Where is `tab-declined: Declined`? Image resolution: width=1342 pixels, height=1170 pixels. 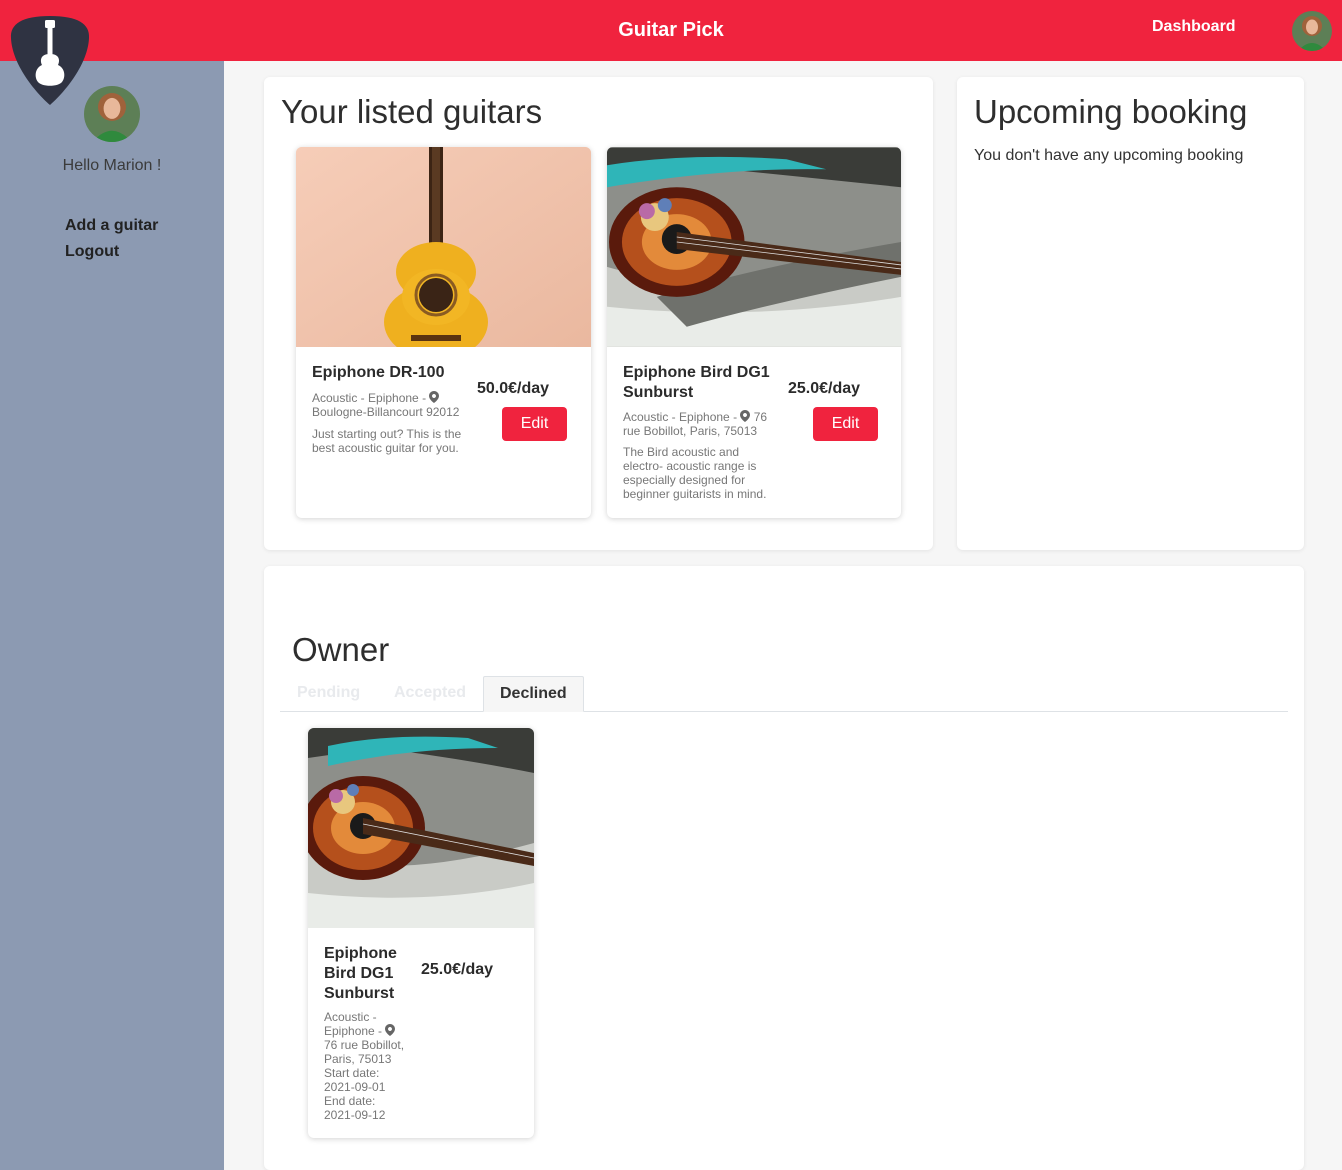
tab-declined: Declined is located at coordinates (533, 694).